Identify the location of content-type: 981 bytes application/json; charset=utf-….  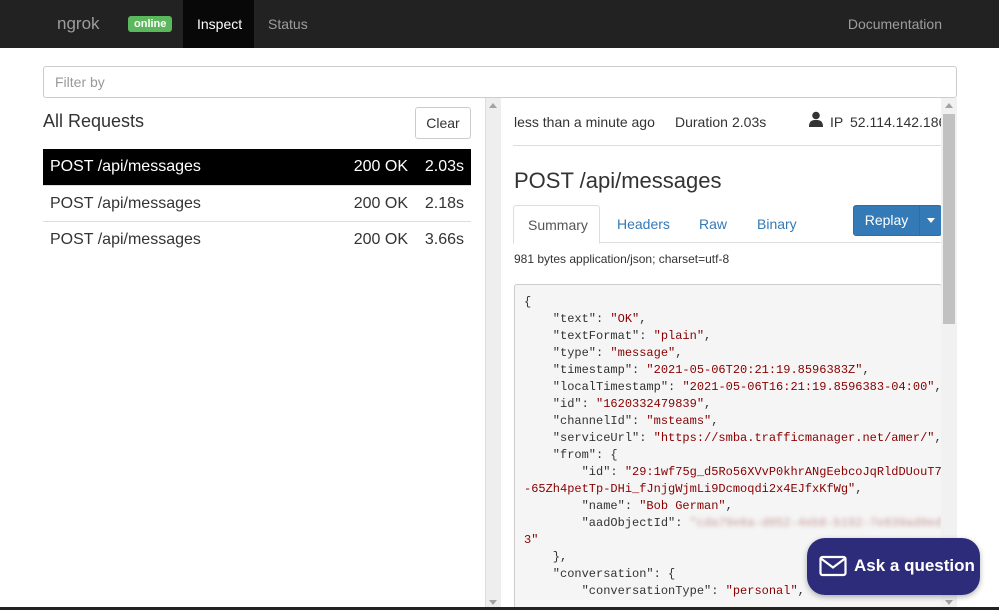
(622, 259).